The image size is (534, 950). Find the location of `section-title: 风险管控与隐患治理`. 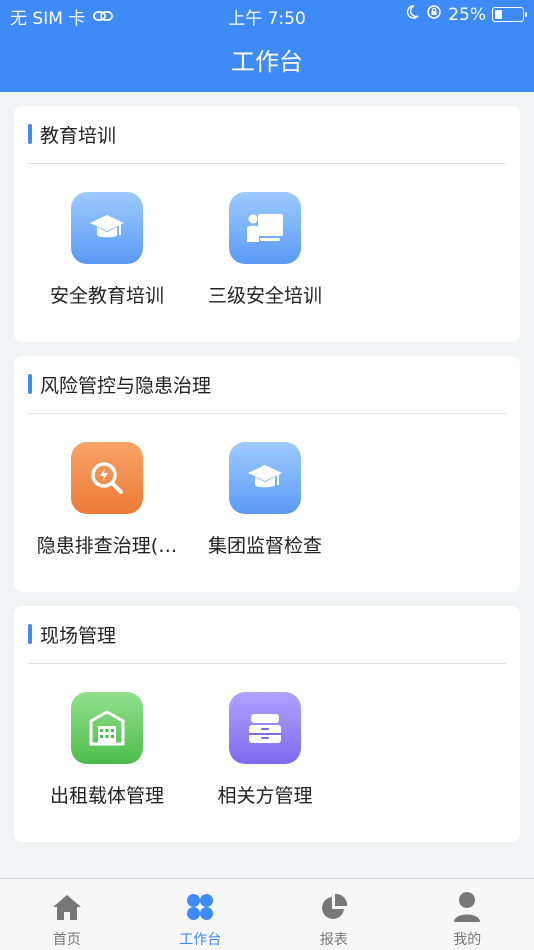

section-title: 风险管控与隐患治理 is located at coordinates (126, 386).